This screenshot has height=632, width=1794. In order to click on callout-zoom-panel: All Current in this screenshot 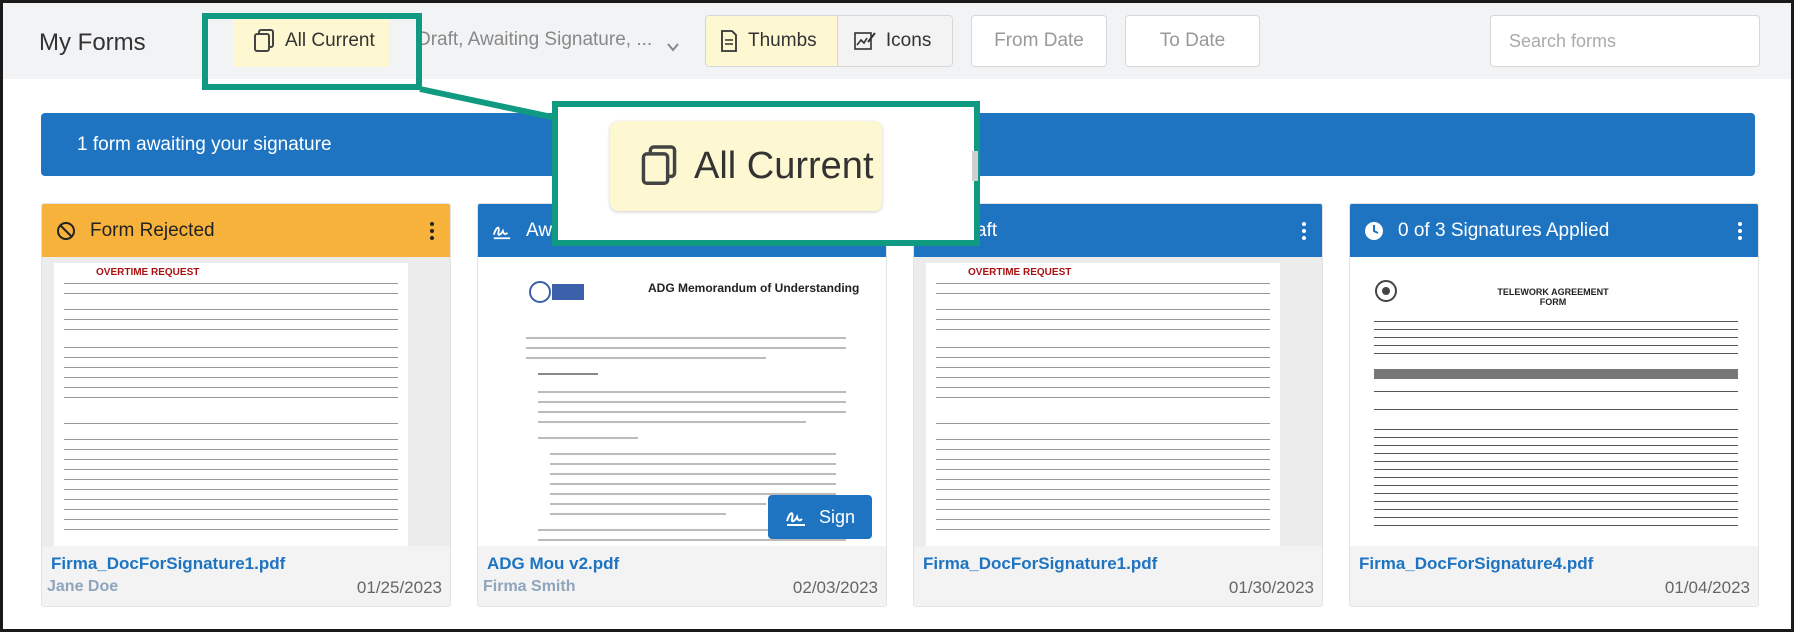, I will do `click(766, 173)`.